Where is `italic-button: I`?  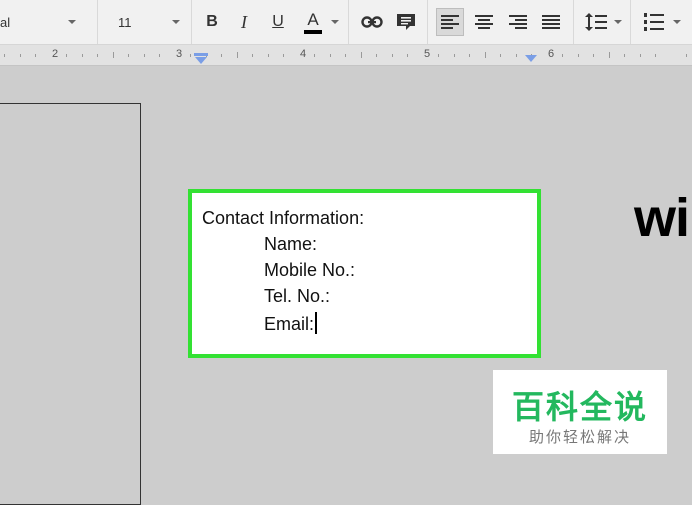 italic-button: I is located at coordinates (244, 22).